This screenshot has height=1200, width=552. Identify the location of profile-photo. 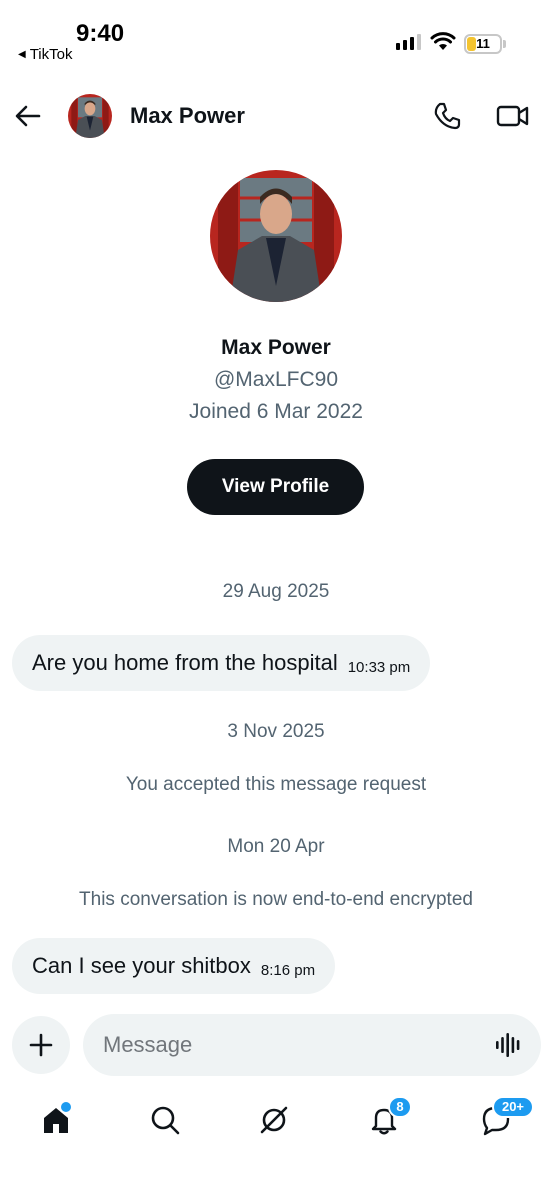
(276, 236).